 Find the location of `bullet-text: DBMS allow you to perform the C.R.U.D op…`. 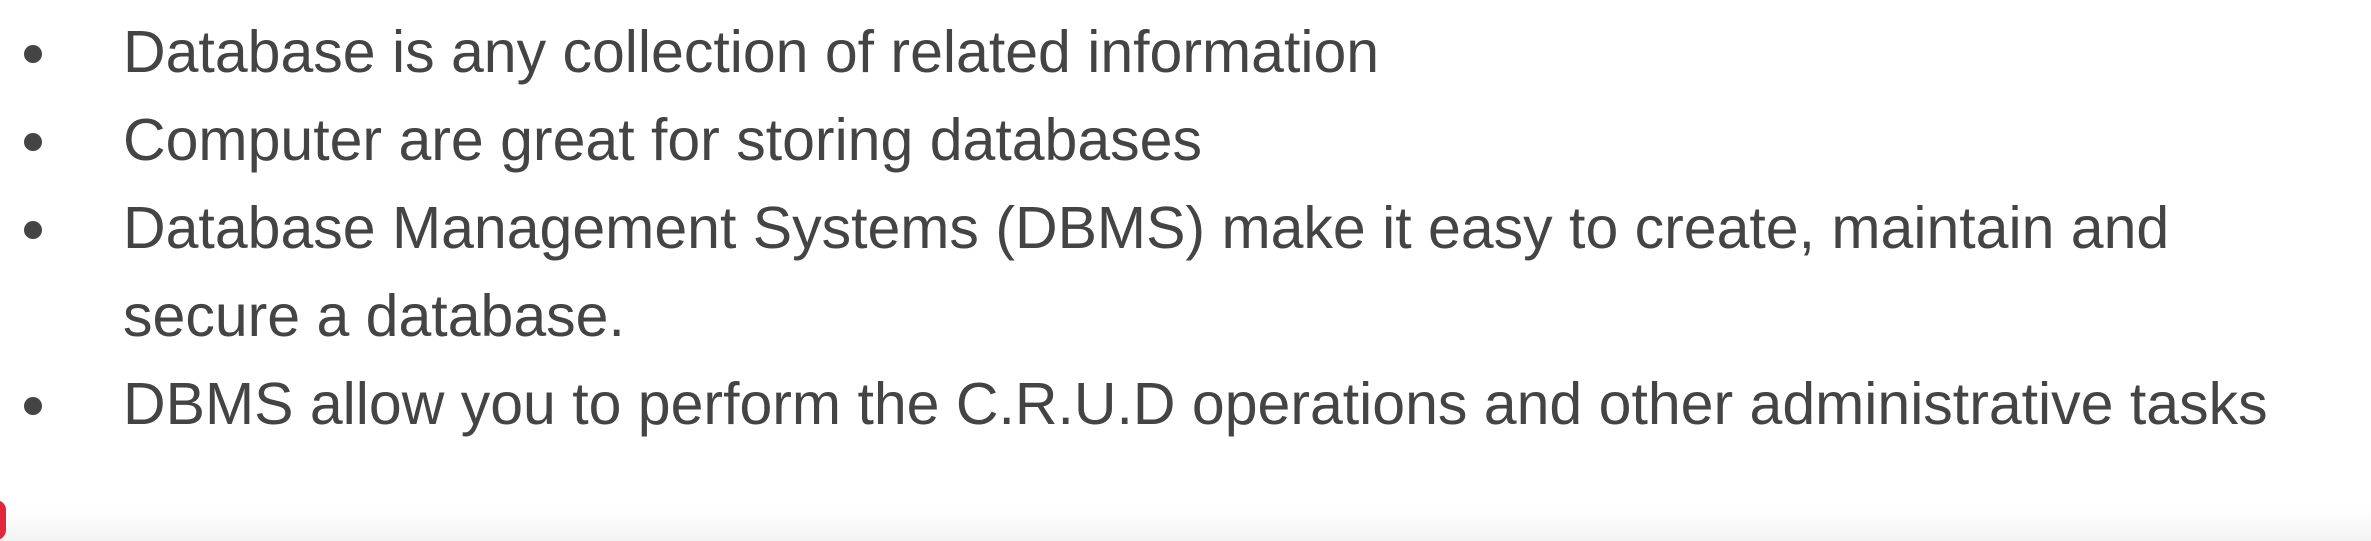

bullet-text: DBMS allow you to perform the C.R.U.D op… is located at coordinates (1195, 404).